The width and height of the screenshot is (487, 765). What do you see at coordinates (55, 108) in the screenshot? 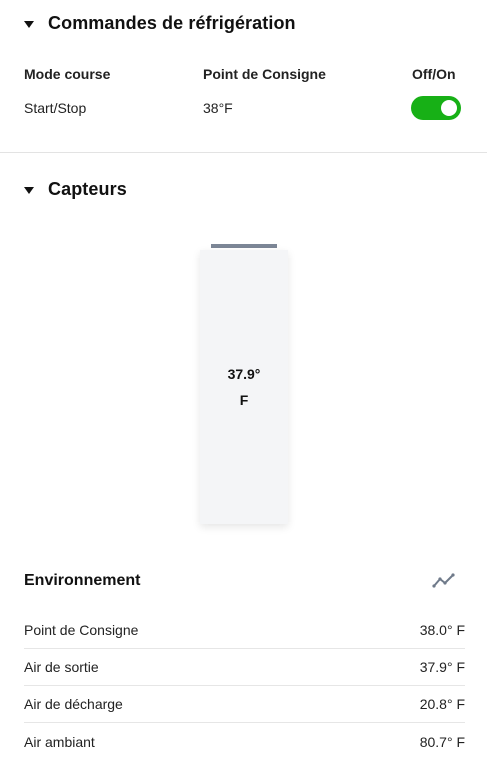
I see `mode-value: Start/Stop` at bounding box center [55, 108].